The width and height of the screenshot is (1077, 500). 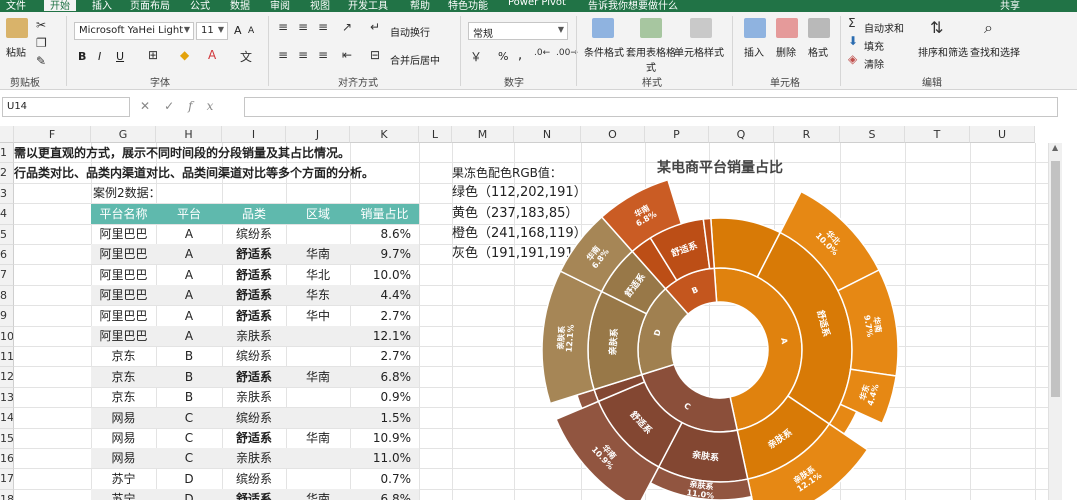 What do you see at coordinates (254, 418) in the screenshot?
I see `table-cell: 缤纷系` at bounding box center [254, 418].